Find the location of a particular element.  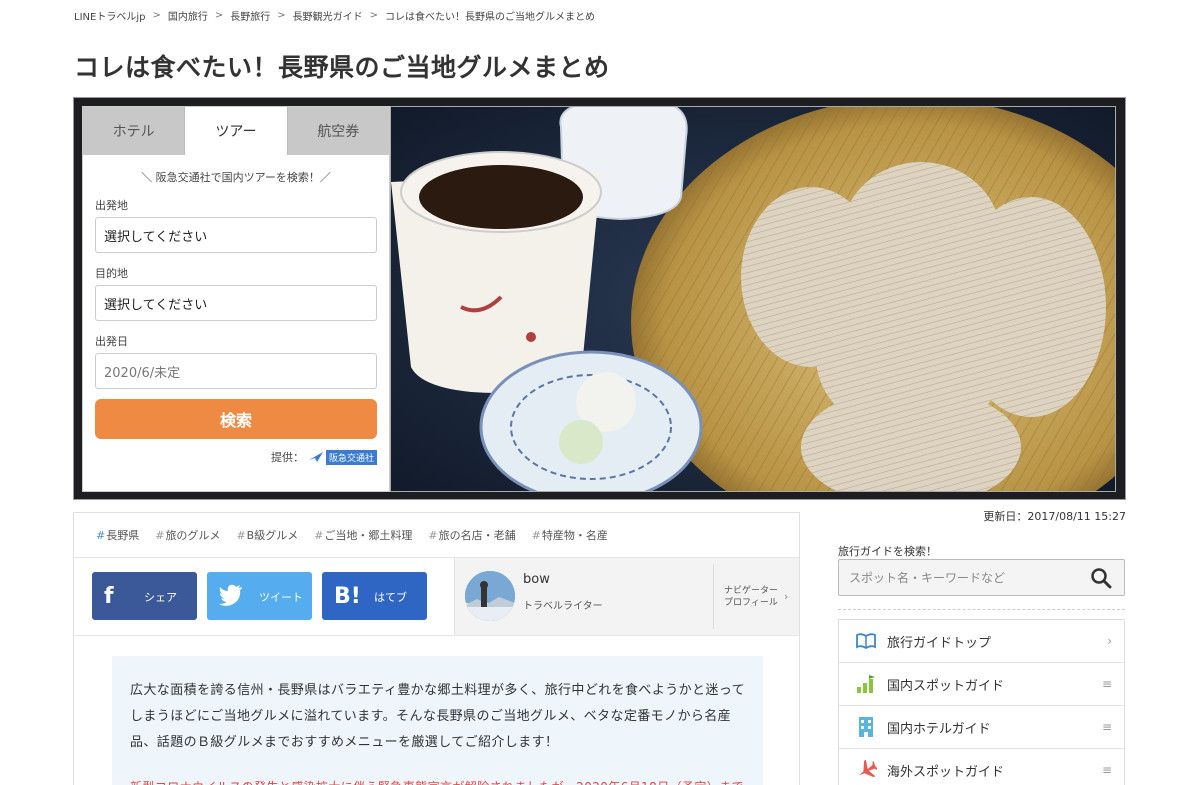

share-buttons: f シェア ツイート B! はてブ is located at coordinates (264, 596).